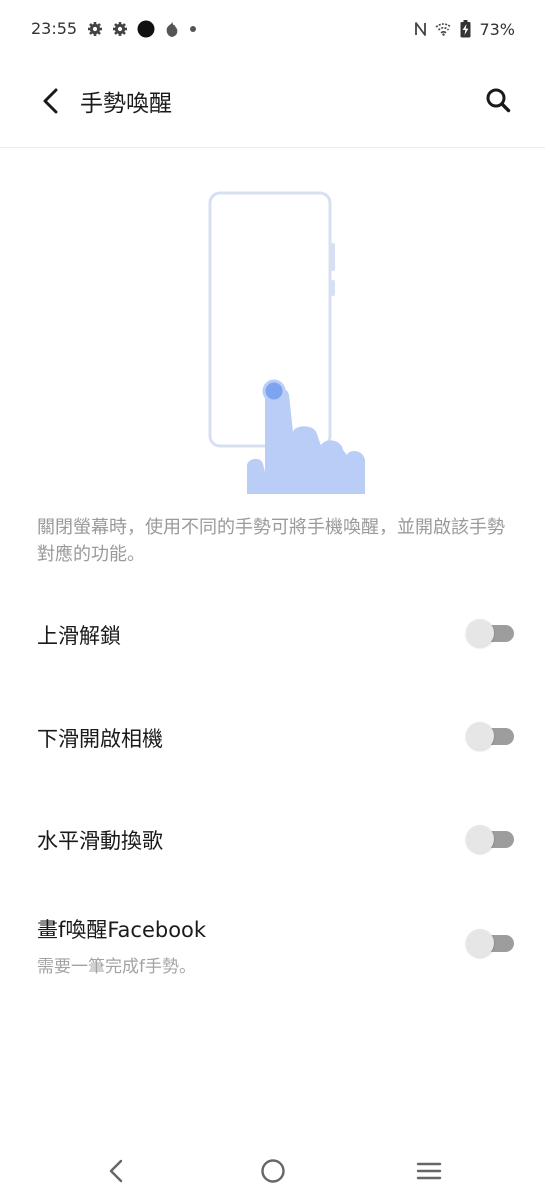 The height and width of the screenshot is (1200, 545). Describe the element at coordinates (272, 104) in the screenshot. I see `app-bar: 手勢喚醒` at that location.